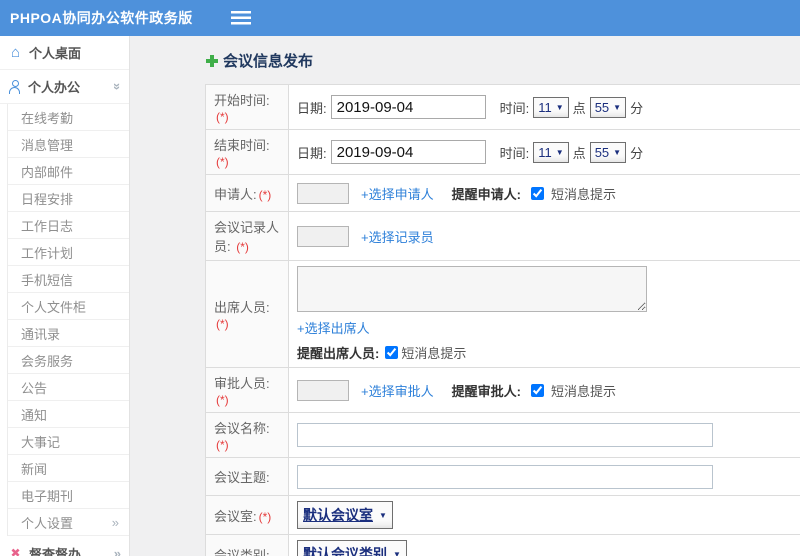 Image resolution: width=800 pixels, height=556 pixels. Describe the element at coordinates (472, 289) in the screenshot. I see `attendees-textarea` at that location.